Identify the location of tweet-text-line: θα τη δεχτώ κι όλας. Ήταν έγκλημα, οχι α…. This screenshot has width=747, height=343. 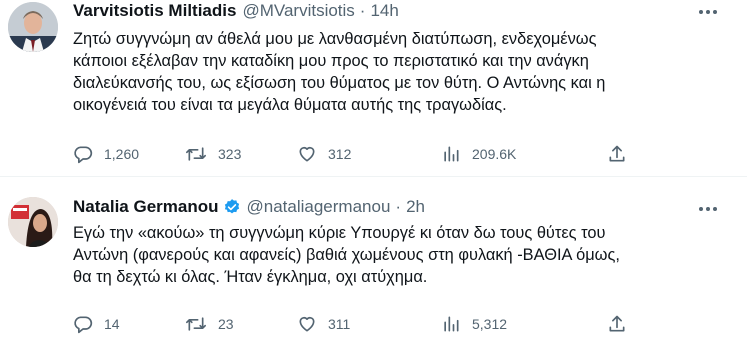
(250, 277).